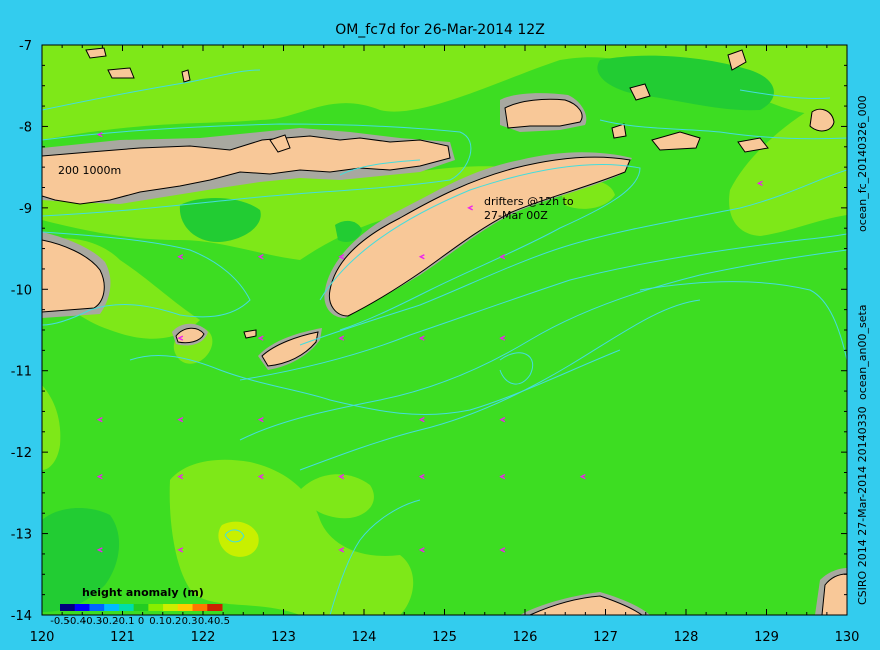  What do you see at coordinates (21, 616) in the screenshot?
I see `y-tick-label: -14` at bounding box center [21, 616].